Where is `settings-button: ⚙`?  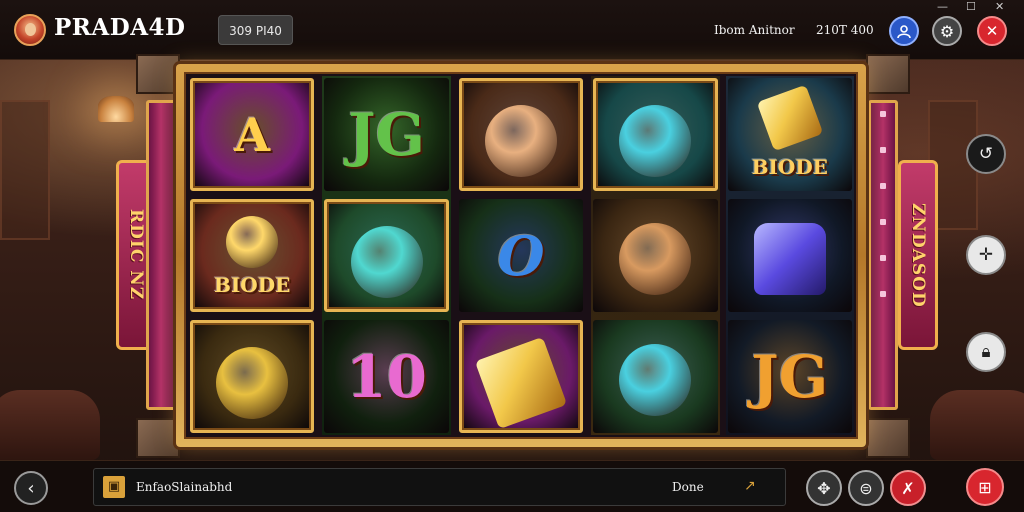
settings-button: ⚙ is located at coordinates (947, 31).